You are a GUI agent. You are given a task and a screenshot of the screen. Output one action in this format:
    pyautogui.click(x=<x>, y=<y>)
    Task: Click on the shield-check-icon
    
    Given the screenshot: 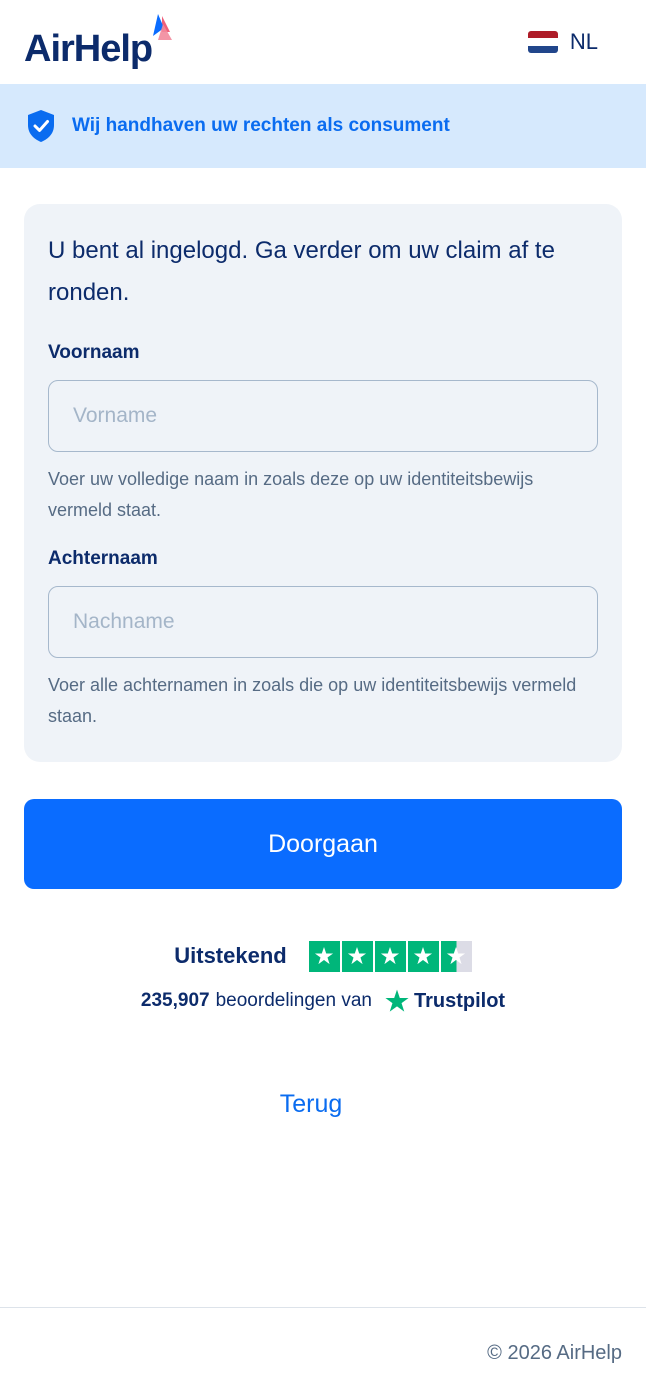 What is the action you would take?
    pyautogui.click(x=41, y=126)
    